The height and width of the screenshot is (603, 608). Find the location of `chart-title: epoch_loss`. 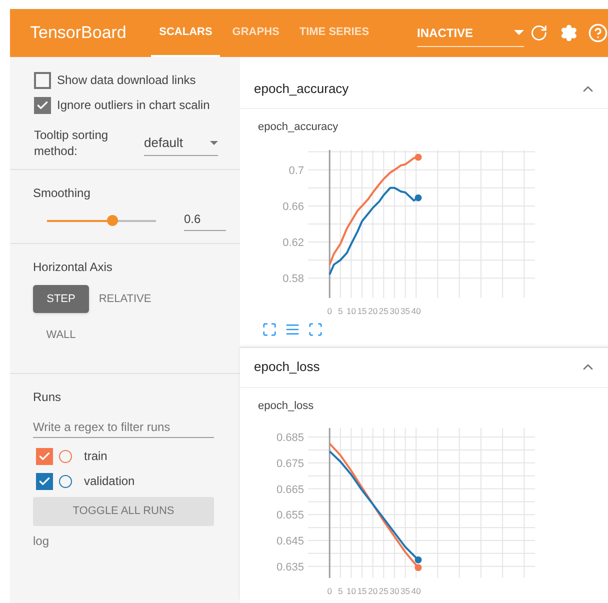

chart-title: epoch_loss is located at coordinates (286, 406).